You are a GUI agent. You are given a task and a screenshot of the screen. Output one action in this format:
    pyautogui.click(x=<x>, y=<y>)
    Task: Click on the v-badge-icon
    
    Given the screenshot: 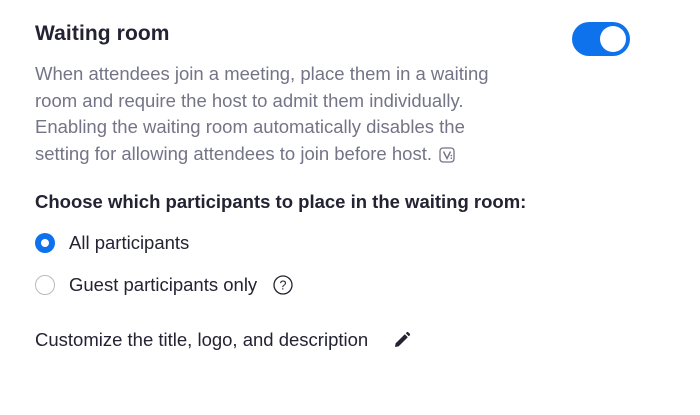 What is the action you would take?
    pyautogui.click(x=447, y=154)
    